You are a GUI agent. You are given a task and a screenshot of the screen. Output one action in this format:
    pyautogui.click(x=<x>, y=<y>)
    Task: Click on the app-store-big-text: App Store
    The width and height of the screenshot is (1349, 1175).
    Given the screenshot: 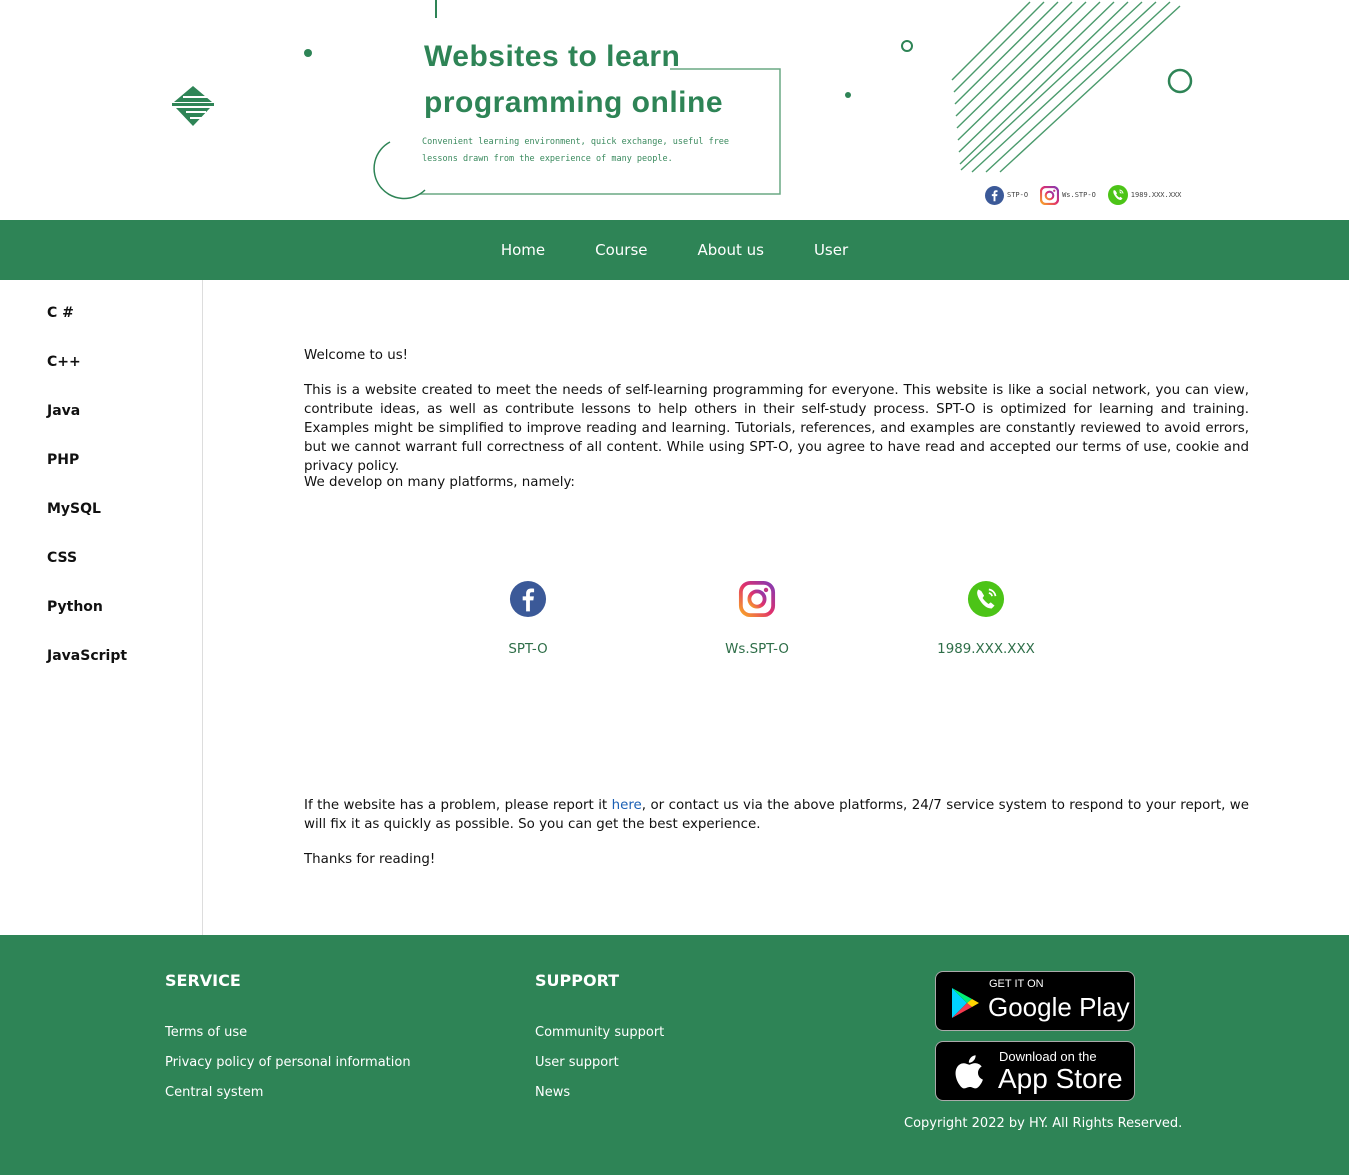 What is the action you would take?
    pyautogui.click(x=1060, y=1078)
    